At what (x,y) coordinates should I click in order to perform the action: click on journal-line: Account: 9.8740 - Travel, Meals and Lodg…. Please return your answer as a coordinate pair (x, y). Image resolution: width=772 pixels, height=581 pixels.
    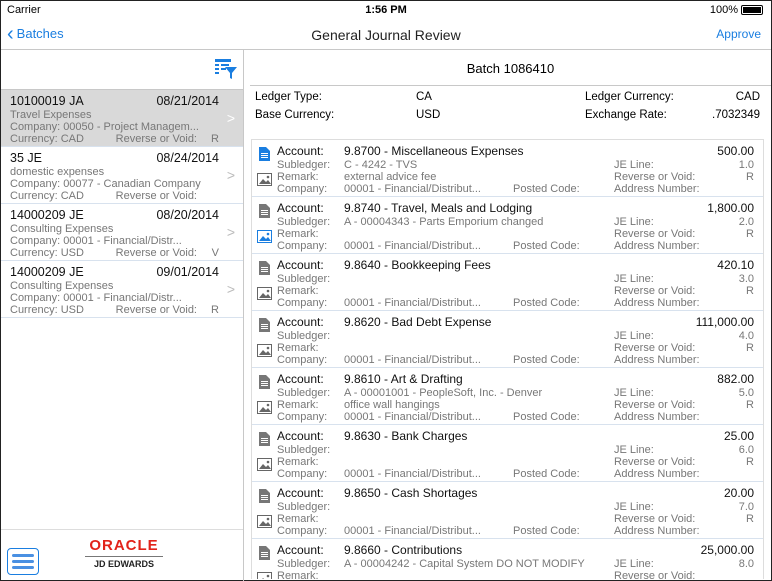
    Looking at the image, I should click on (507, 225).